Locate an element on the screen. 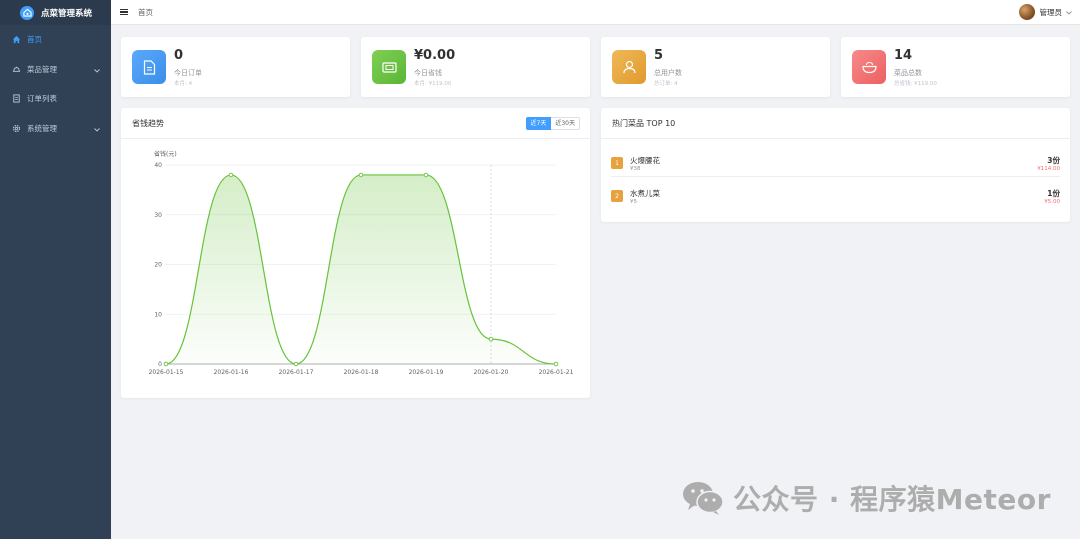 This screenshot has width=1080, height=539. document-icon is located at coordinates (16, 98).